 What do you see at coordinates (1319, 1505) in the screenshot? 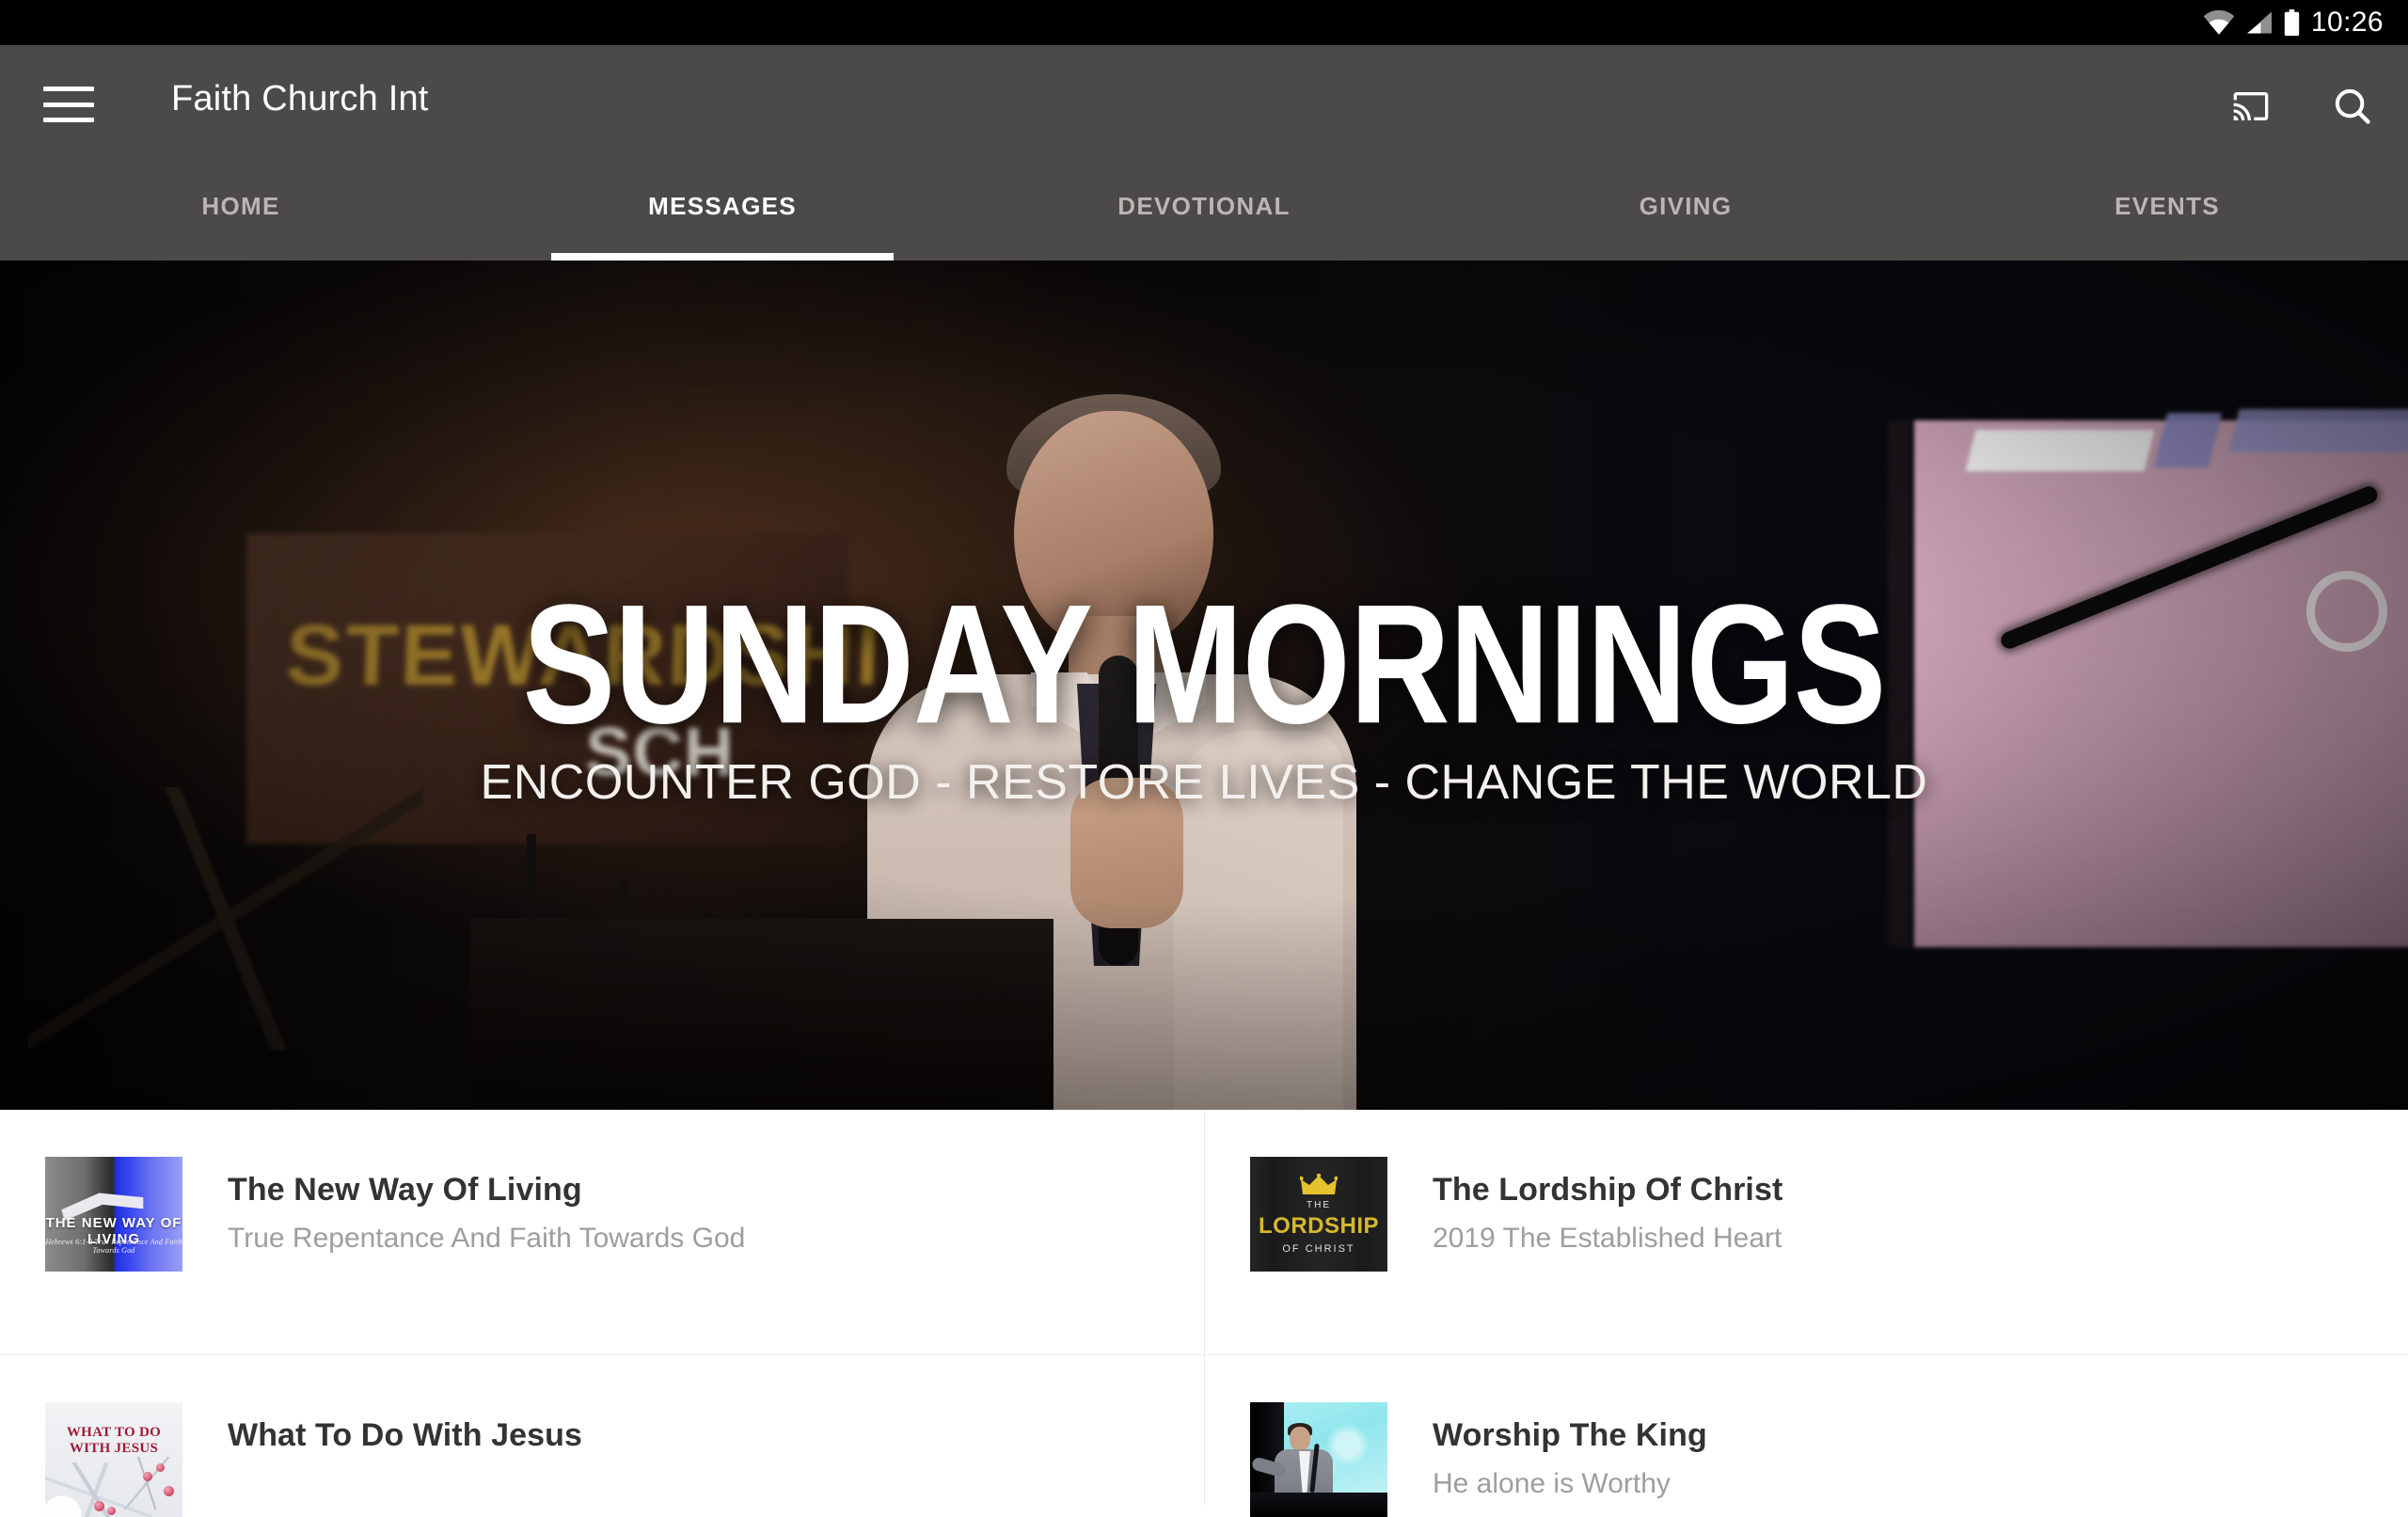
I see `stage-floor` at bounding box center [1319, 1505].